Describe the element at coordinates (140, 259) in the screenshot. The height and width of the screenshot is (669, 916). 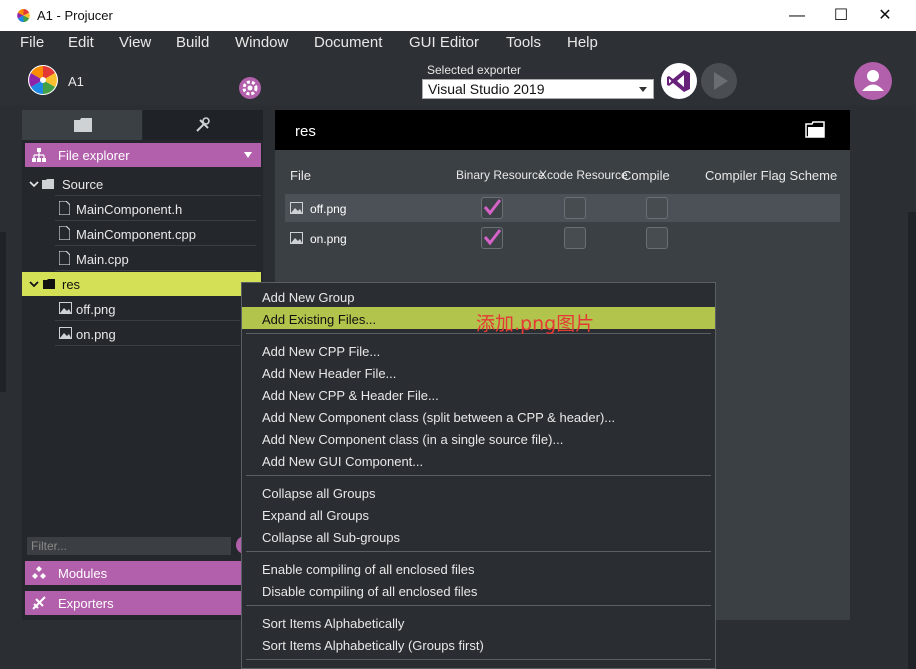
I see `tree-item-main-cpp: Main.cpp` at that location.